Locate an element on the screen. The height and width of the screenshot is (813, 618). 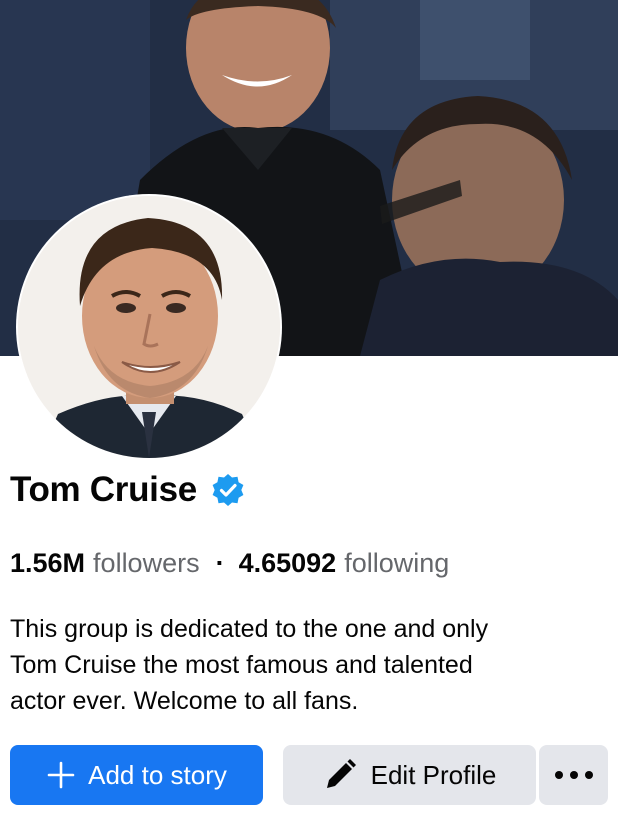
verified-badge-icon is located at coordinates (228, 490).